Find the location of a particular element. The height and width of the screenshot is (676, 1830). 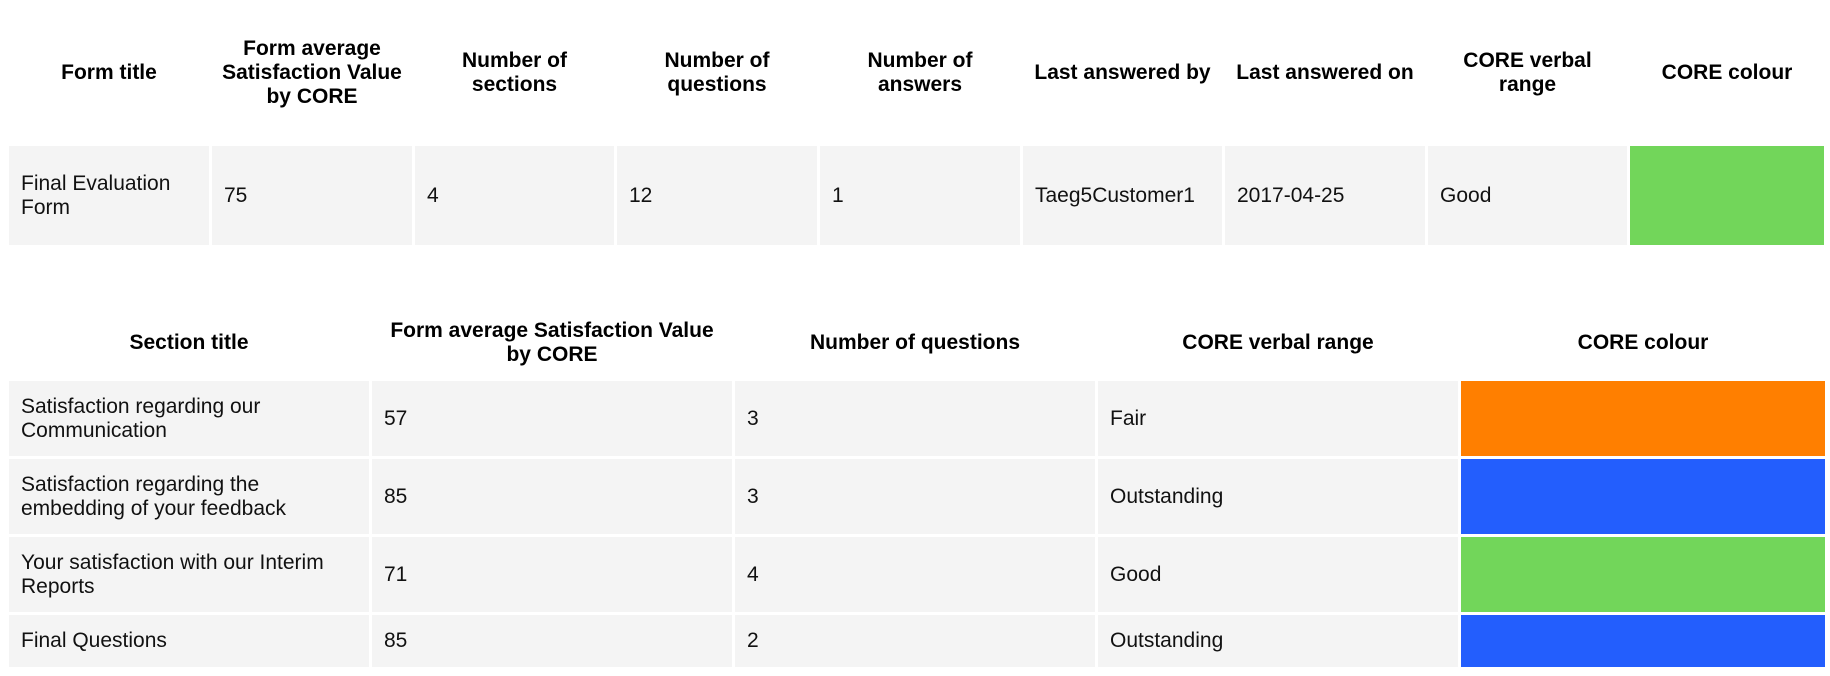

number-of-sections-cell: 4 is located at coordinates (514, 195).